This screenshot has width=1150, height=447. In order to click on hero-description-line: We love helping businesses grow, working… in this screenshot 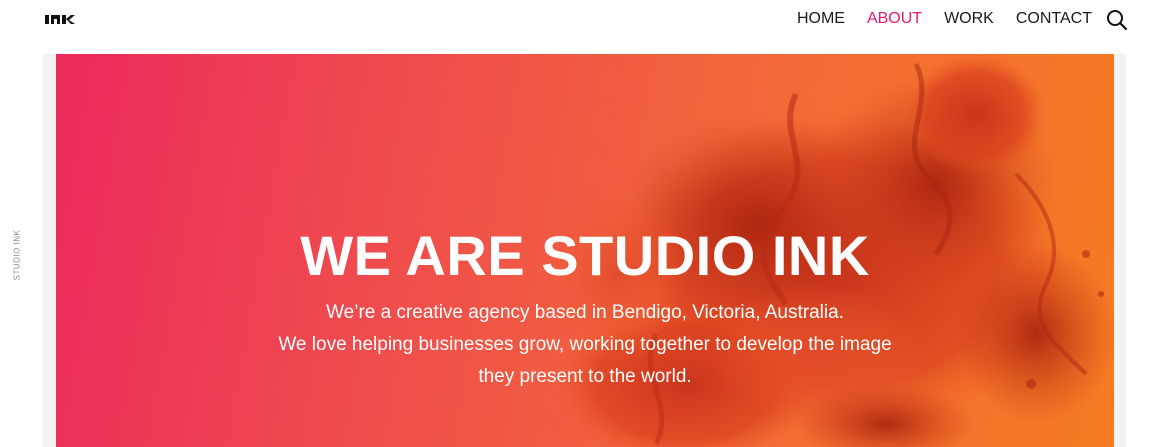, I will do `click(585, 344)`.